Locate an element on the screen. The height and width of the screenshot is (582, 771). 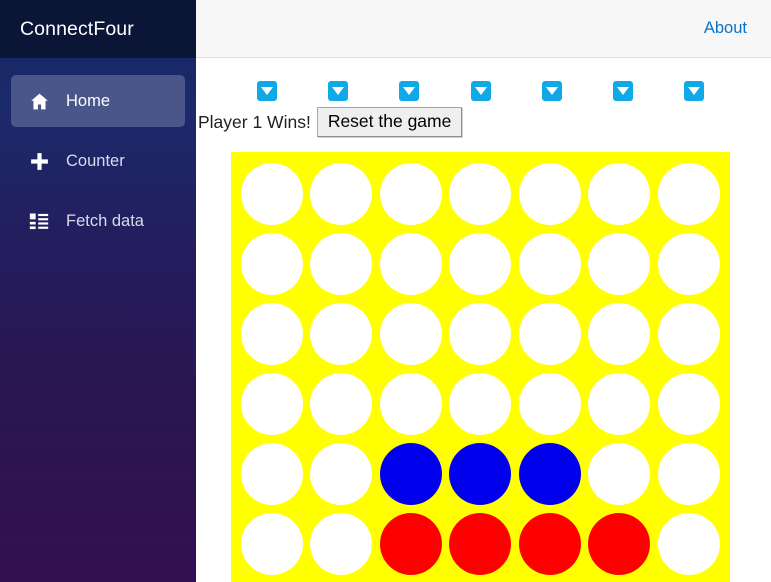
sidebar-item-label: Counter is located at coordinates (95, 160).